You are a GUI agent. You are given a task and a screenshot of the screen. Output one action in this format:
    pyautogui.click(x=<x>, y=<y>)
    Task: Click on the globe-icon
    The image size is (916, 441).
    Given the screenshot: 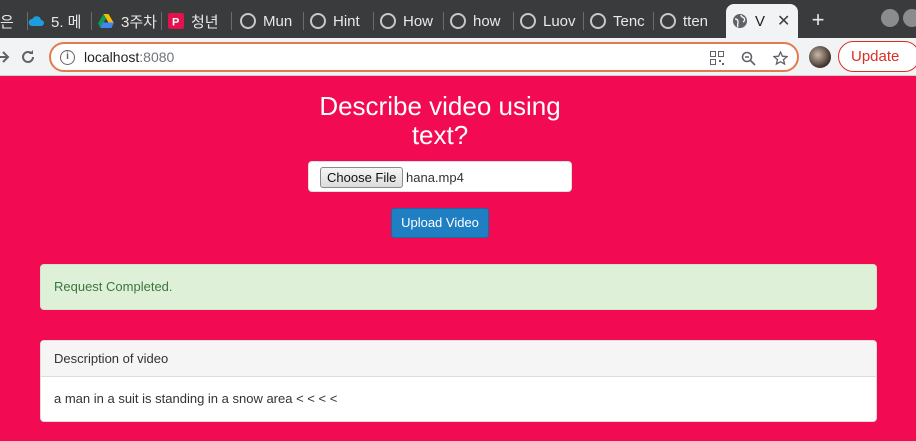 What is the action you would take?
    pyautogui.click(x=740, y=21)
    